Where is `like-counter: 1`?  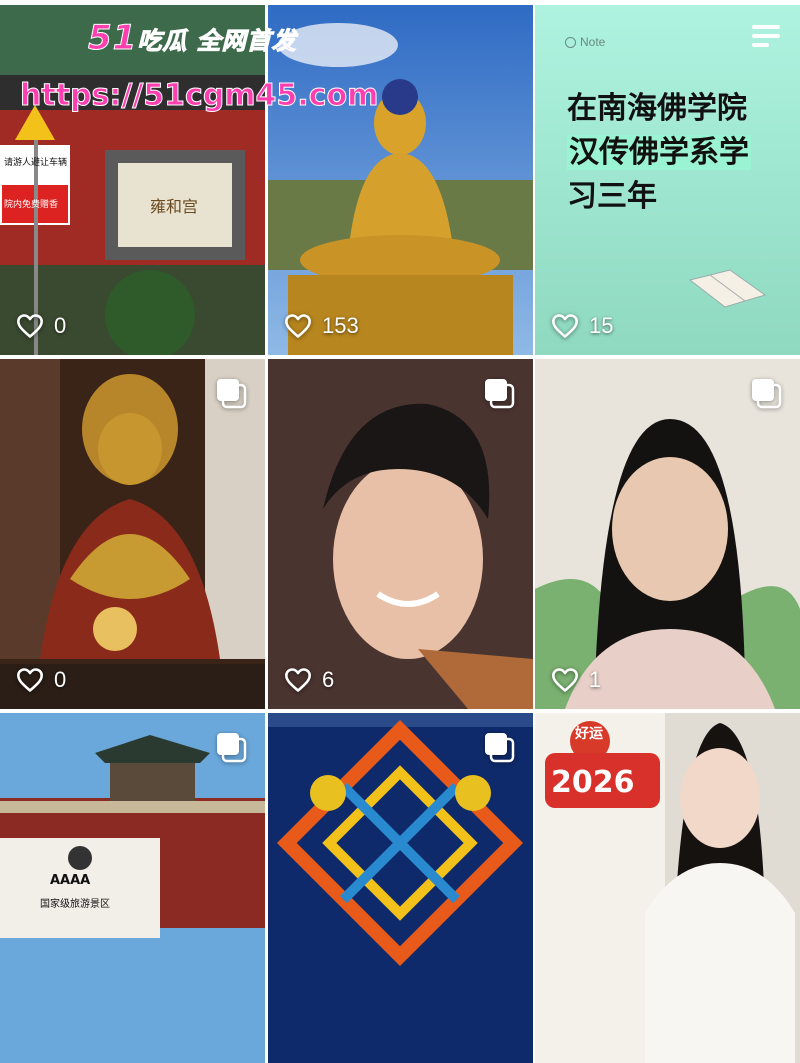 like-counter: 1 is located at coordinates (576, 680).